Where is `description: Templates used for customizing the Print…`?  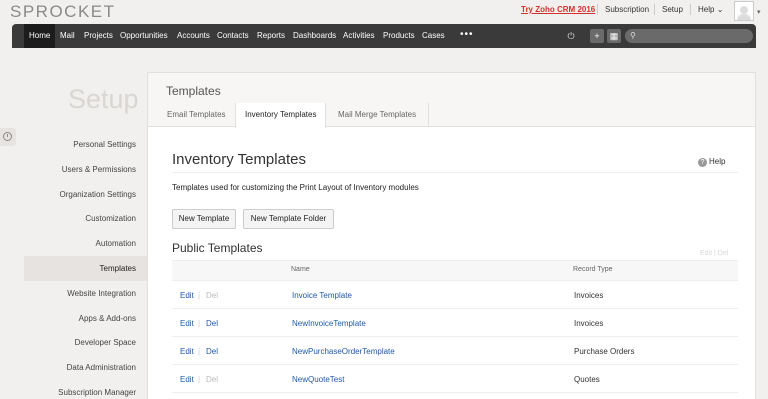 description: Templates used for customizing the Print… is located at coordinates (295, 187).